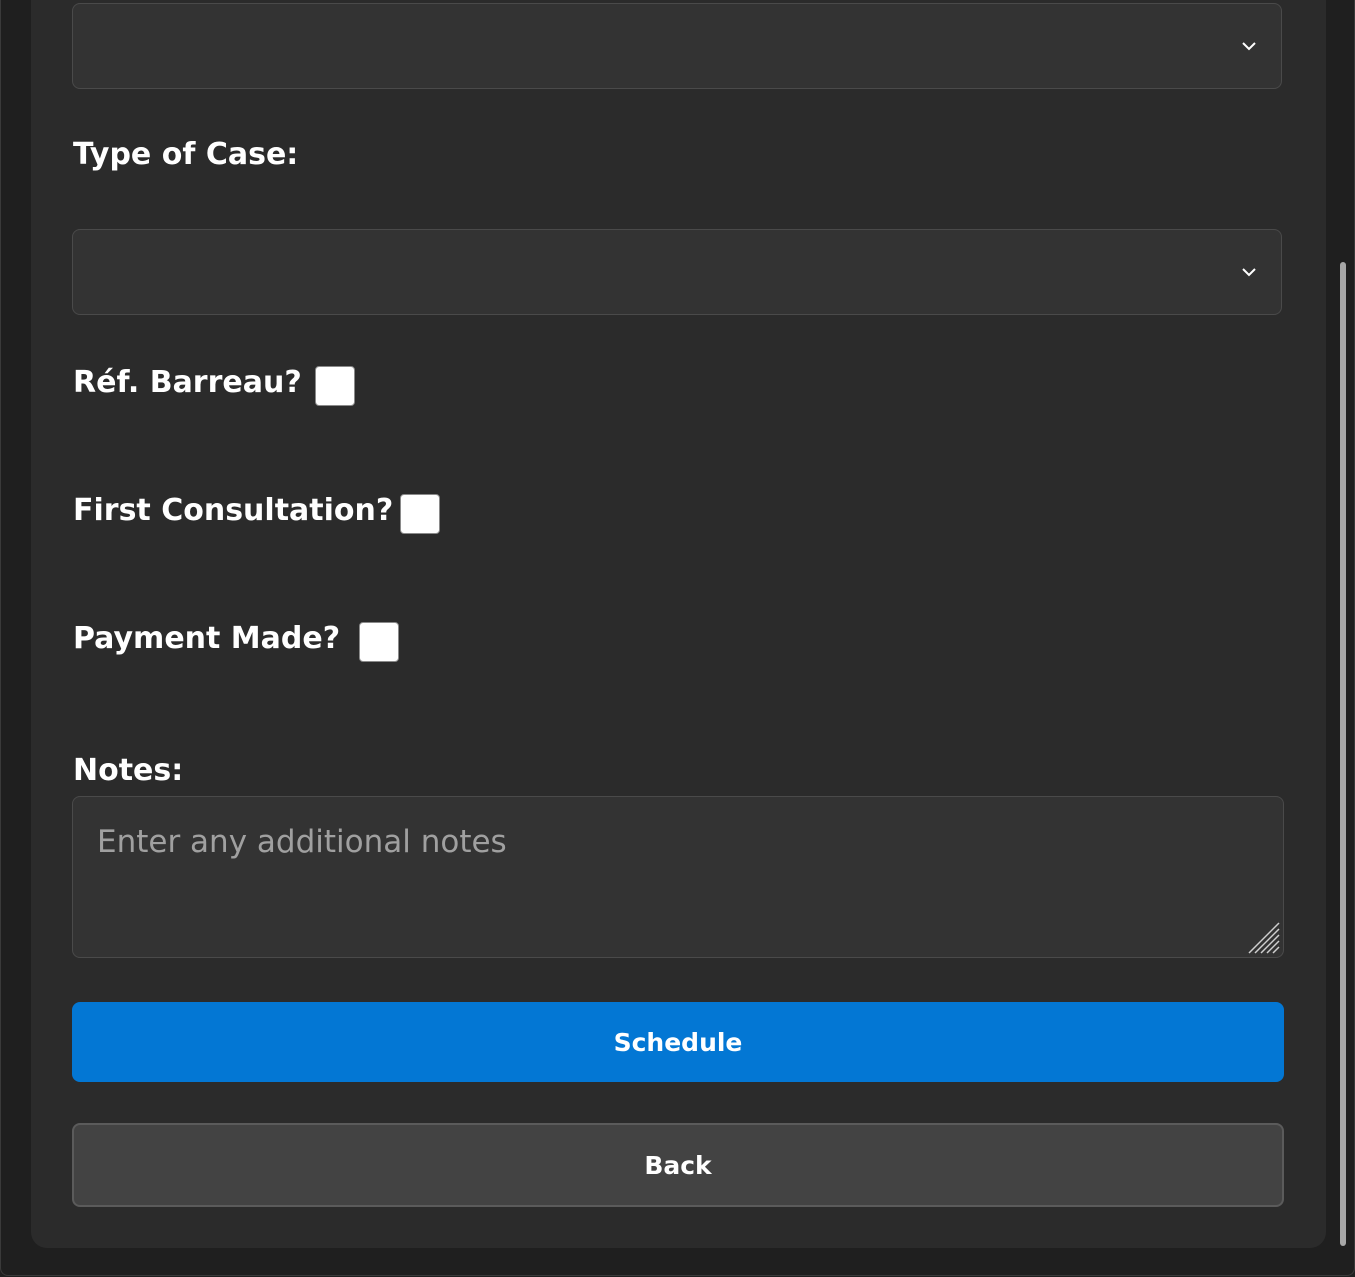 The width and height of the screenshot is (1355, 1277). What do you see at coordinates (1343, 754) in the screenshot?
I see `scrollbar-thumb` at bounding box center [1343, 754].